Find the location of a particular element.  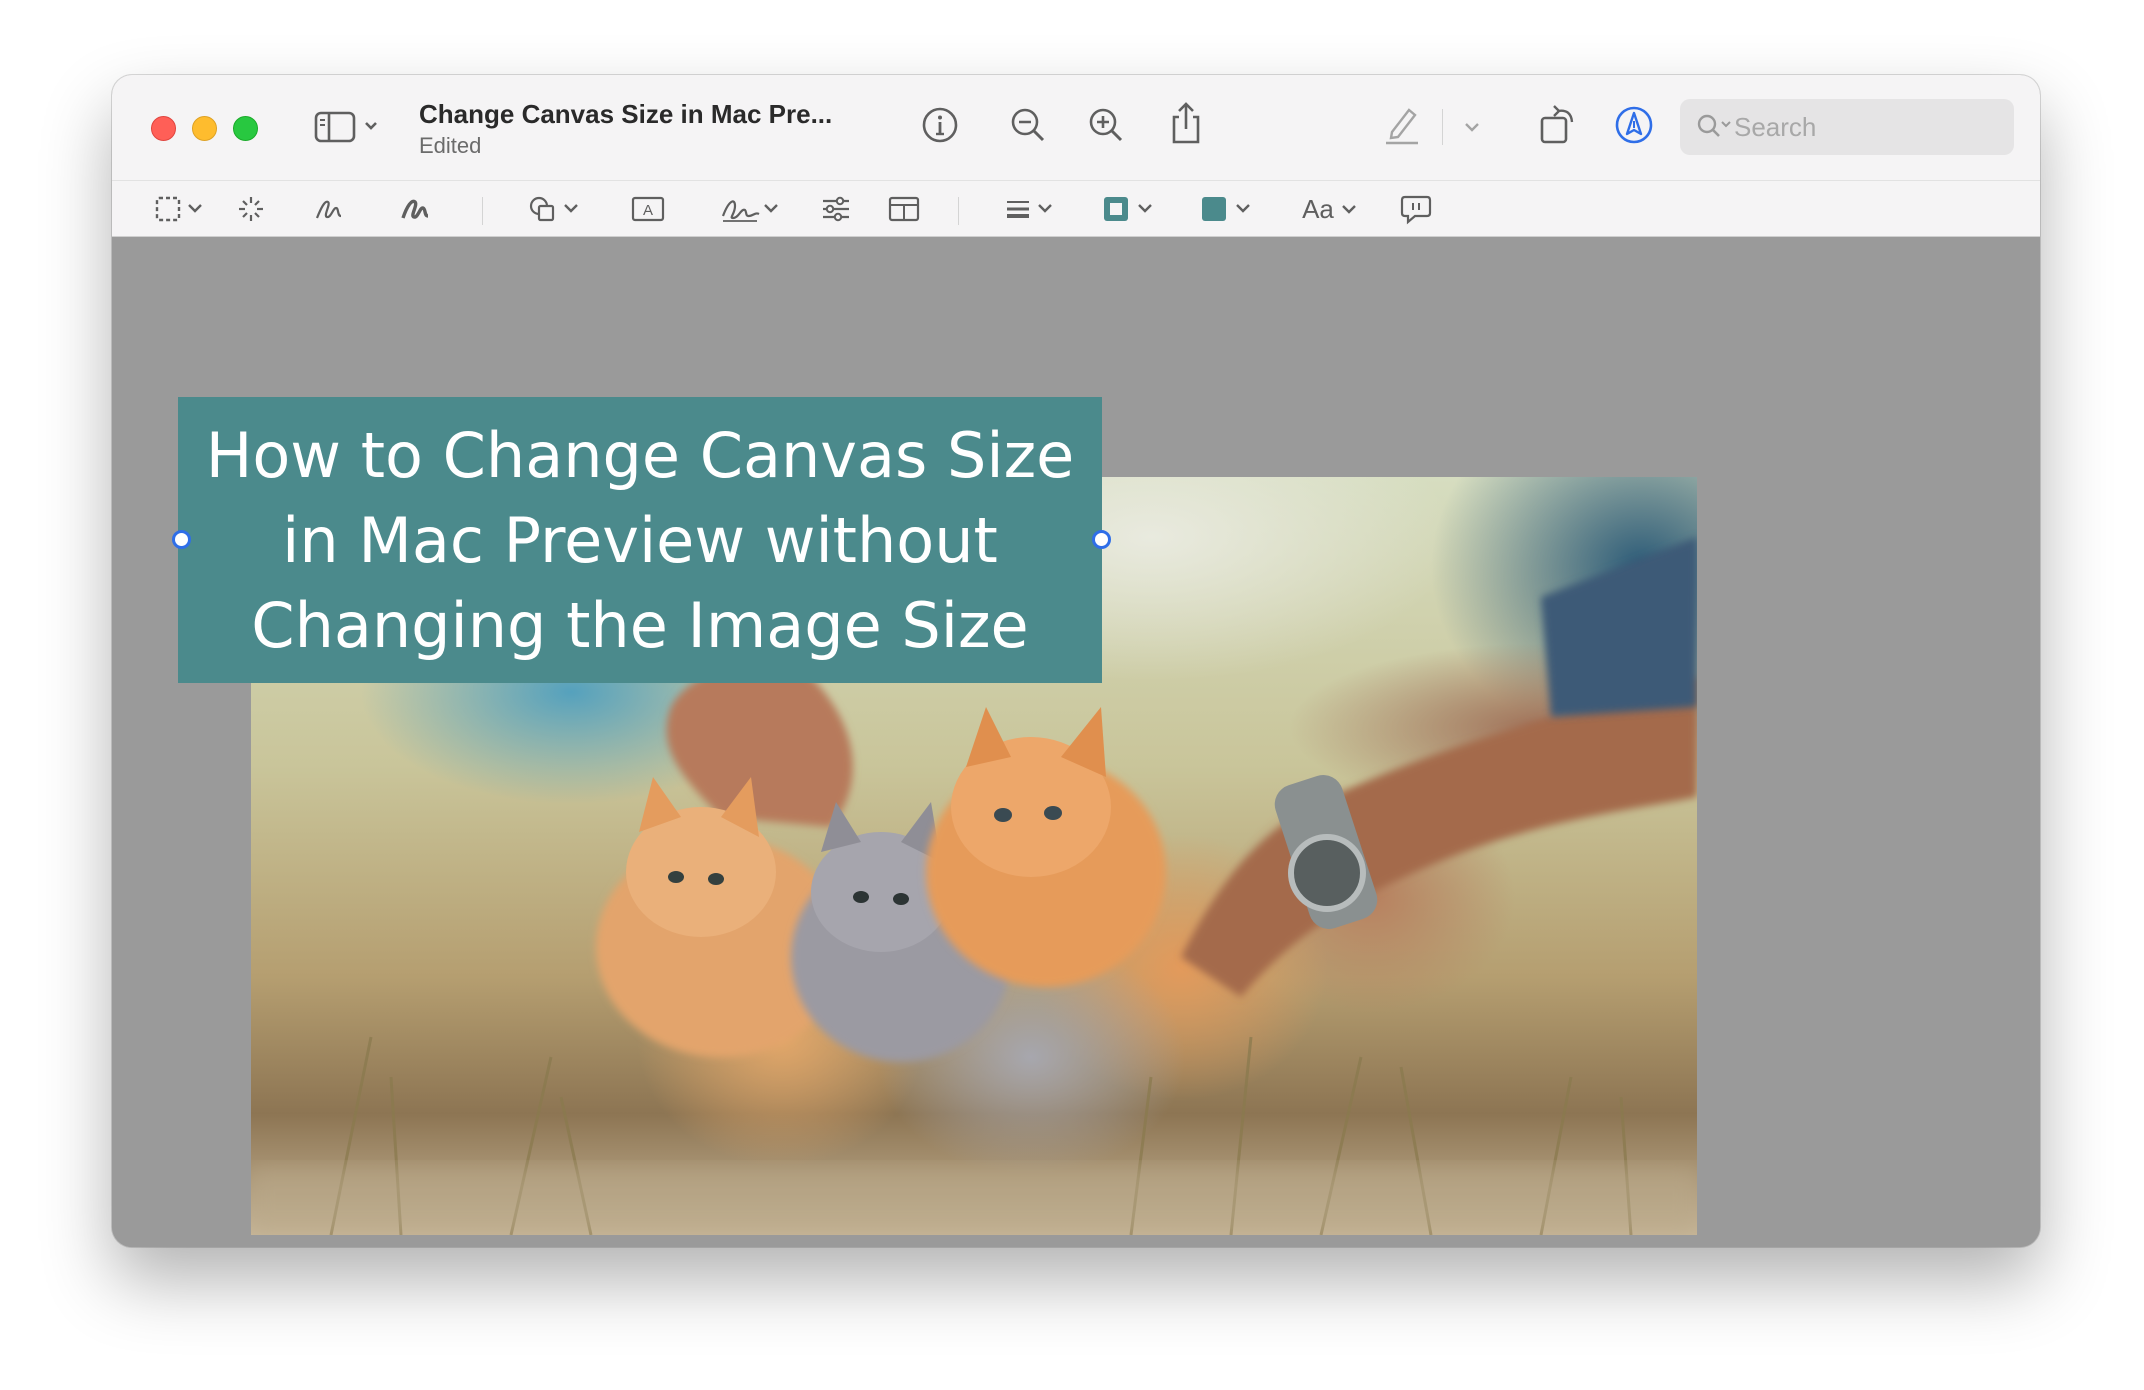

sliders-icon is located at coordinates (836, 209).